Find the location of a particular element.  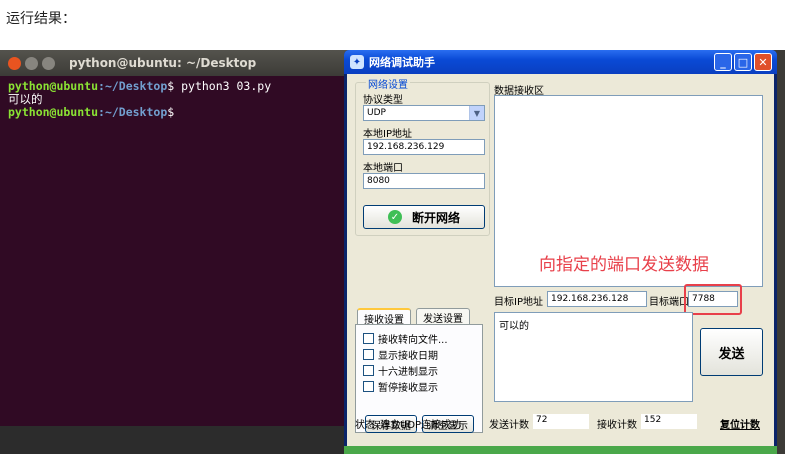

target-ip-field: 192.168.236.128 is located at coordinates (597, 299).